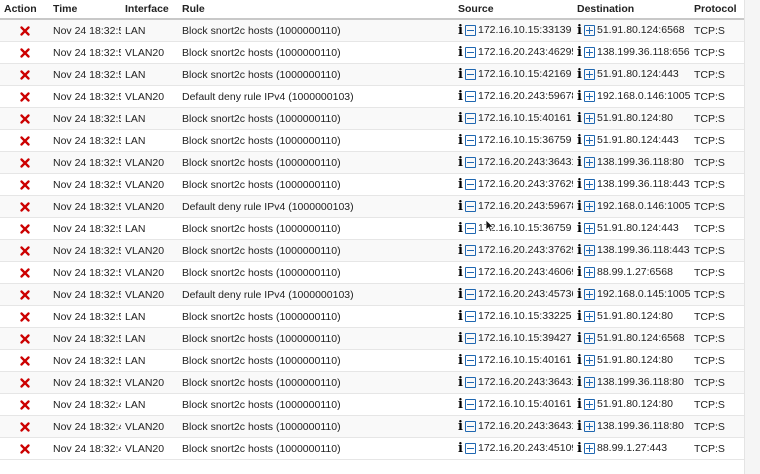  Describe the element at coordinates (316, 10) in the screenshot. I see `col-header-rule: Rule` at that location.